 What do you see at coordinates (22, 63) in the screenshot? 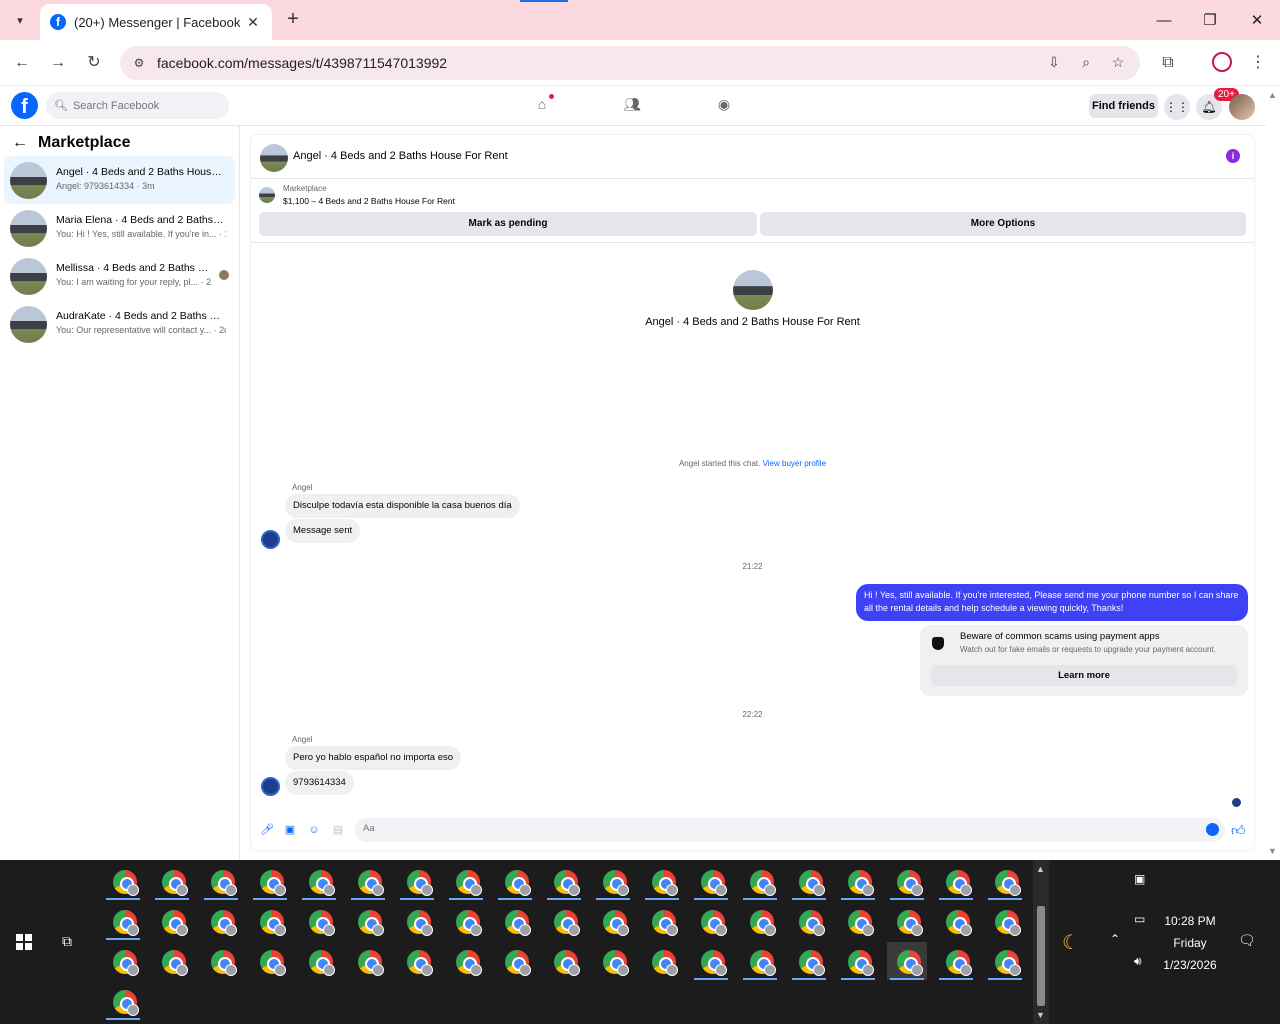
I see `back-icon: ←` at bounding box center [22, 63].